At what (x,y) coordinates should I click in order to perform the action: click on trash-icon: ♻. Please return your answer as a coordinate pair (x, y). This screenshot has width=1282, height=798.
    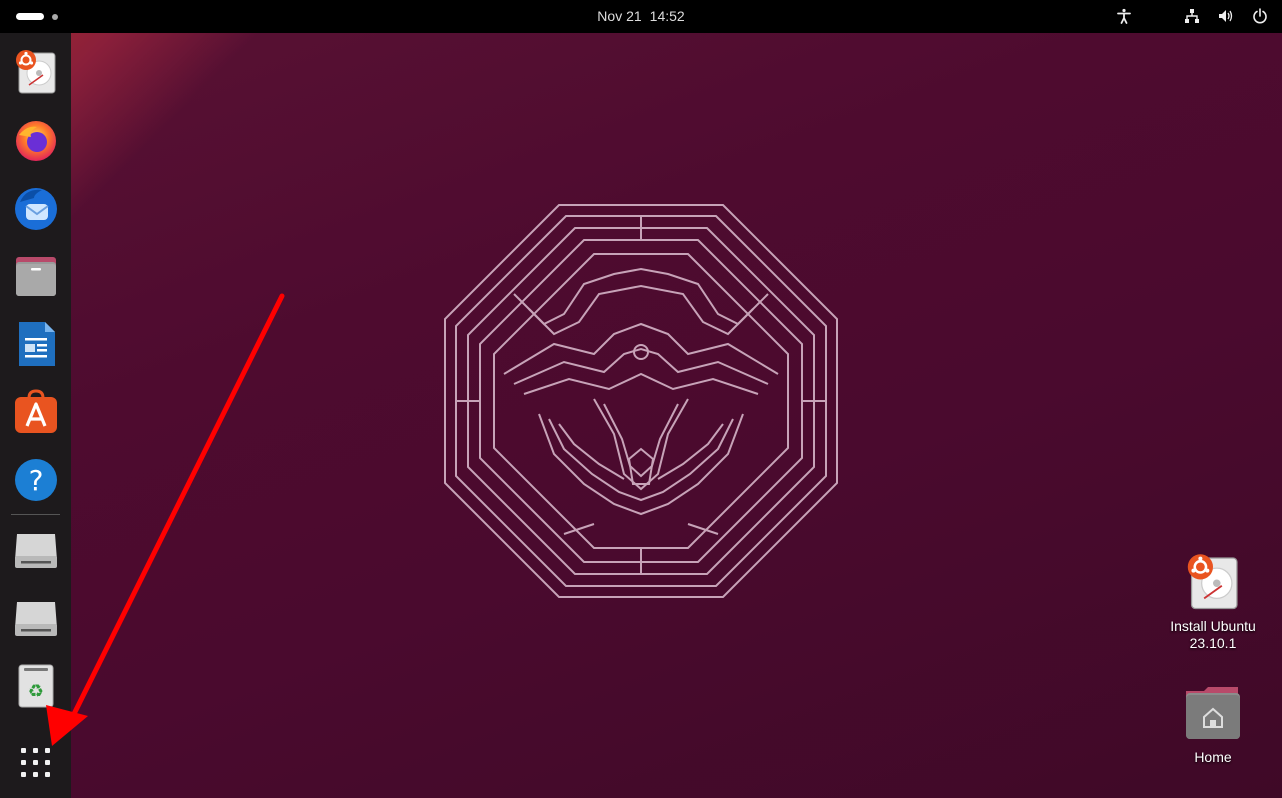
    Looking at the image, I should click on (36, 686).